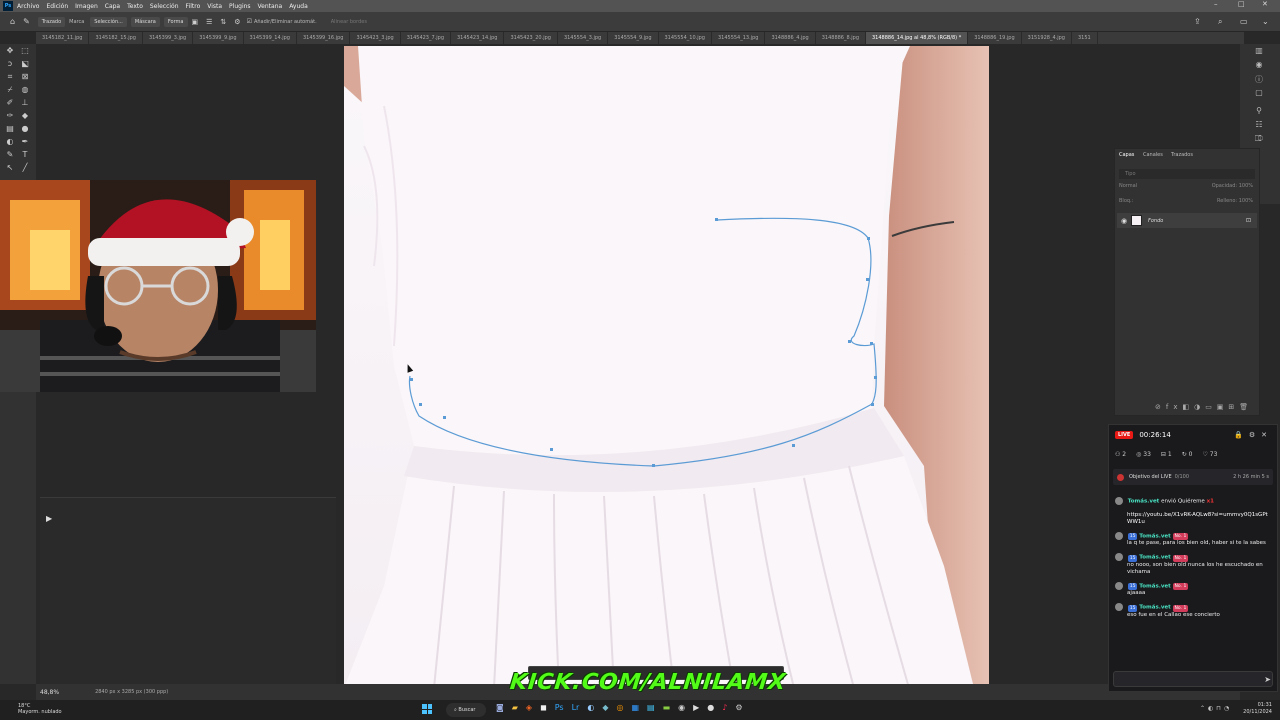 The image size is (1280, 720). Describe the element at coordinates (10, 51) in the screenshot. I see `move-tool-icon: ✥` at that location.